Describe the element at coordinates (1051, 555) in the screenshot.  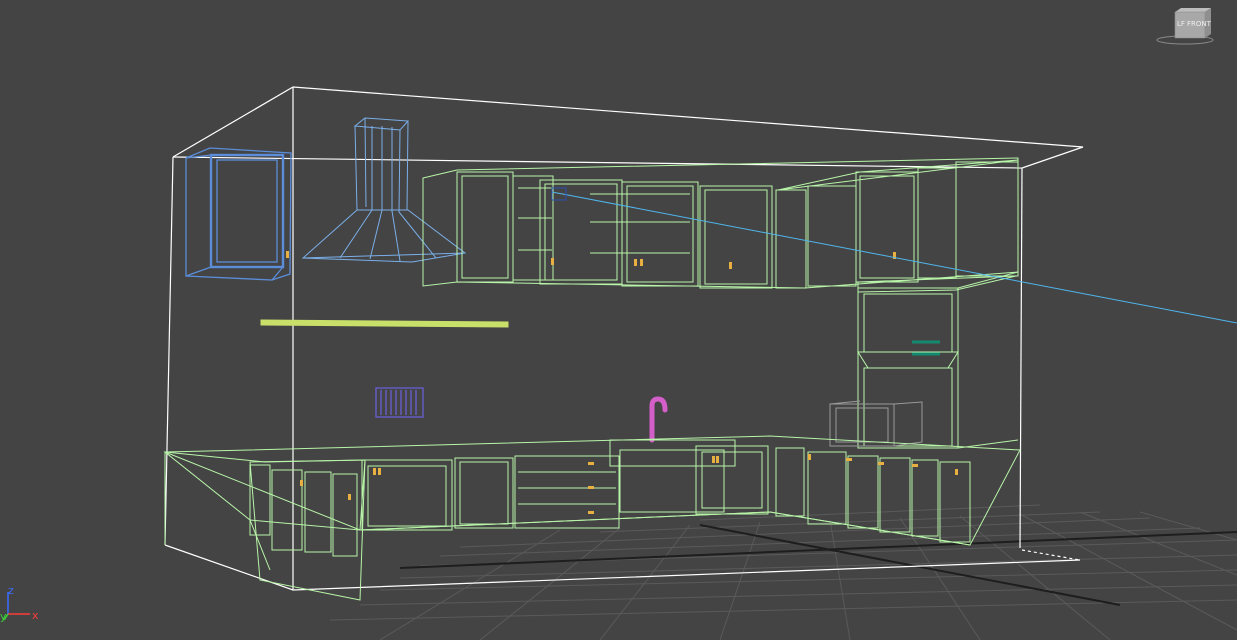
I see `room-floor-edge-dashed` at that location.